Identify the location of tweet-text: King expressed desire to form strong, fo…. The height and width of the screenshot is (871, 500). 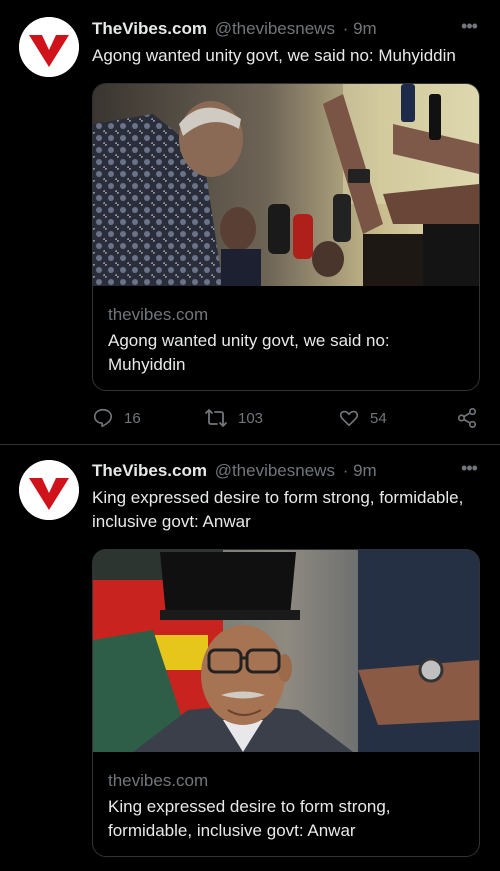
(278, 509).